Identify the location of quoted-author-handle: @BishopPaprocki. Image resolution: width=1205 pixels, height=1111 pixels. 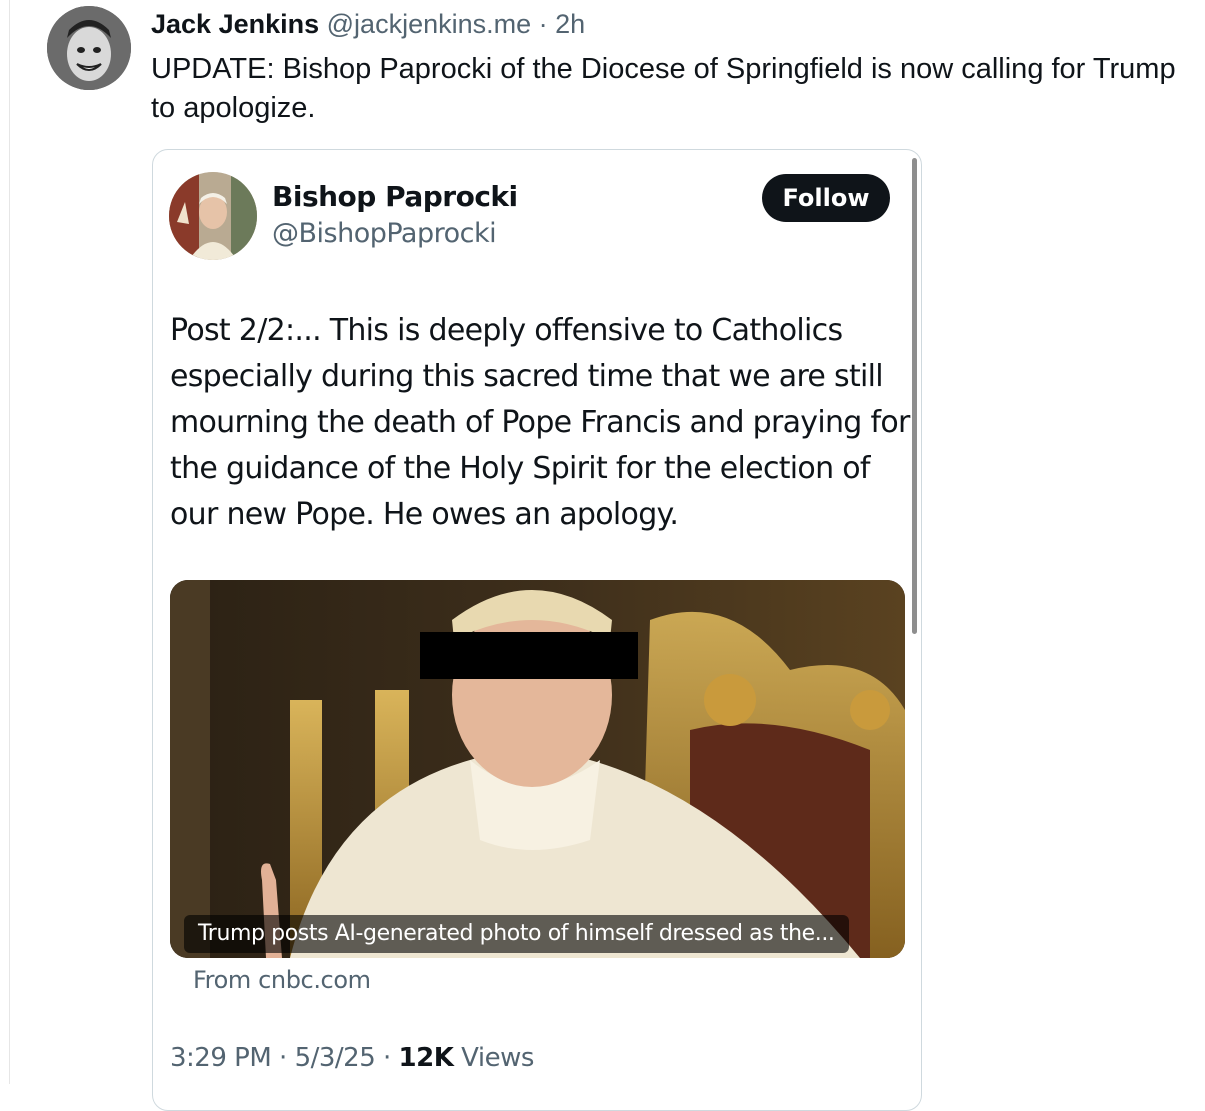
(384, 233).